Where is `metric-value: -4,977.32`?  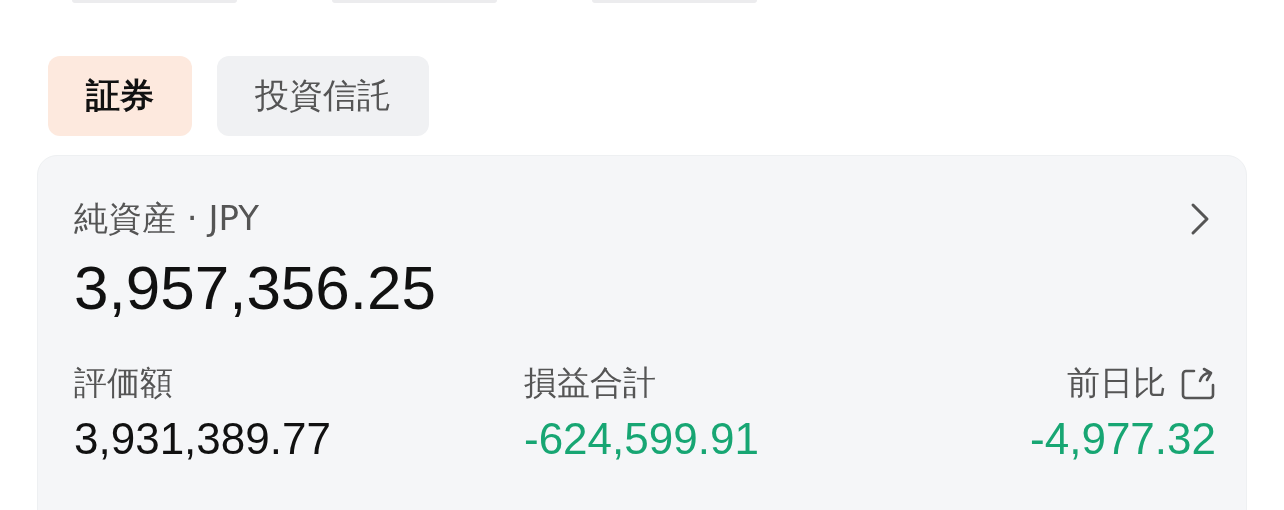 metric-value: -4,977.32 is located at coordinates (1122, 439).